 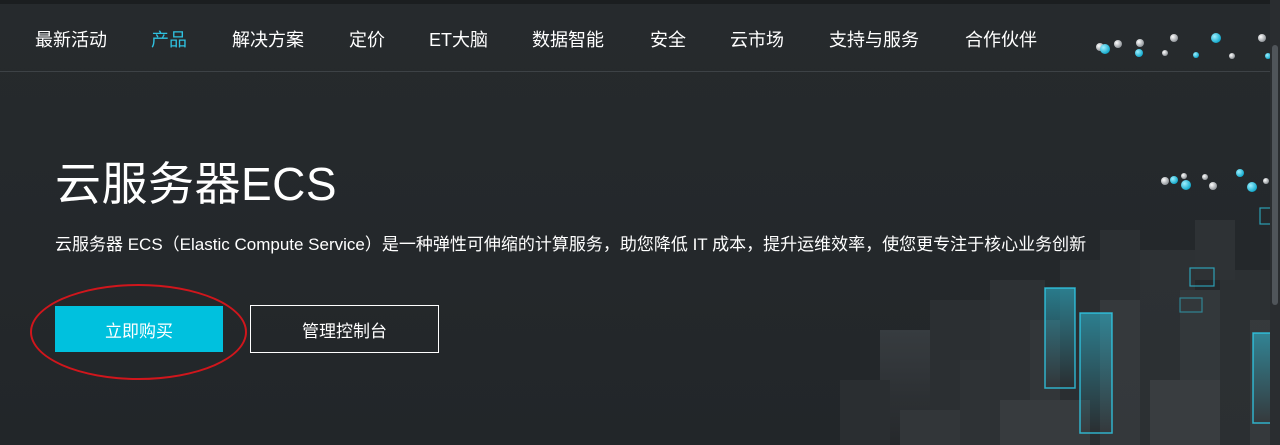 I want to click on nav-item-latest-activities: 最新活动, so click(x=71, y=39).